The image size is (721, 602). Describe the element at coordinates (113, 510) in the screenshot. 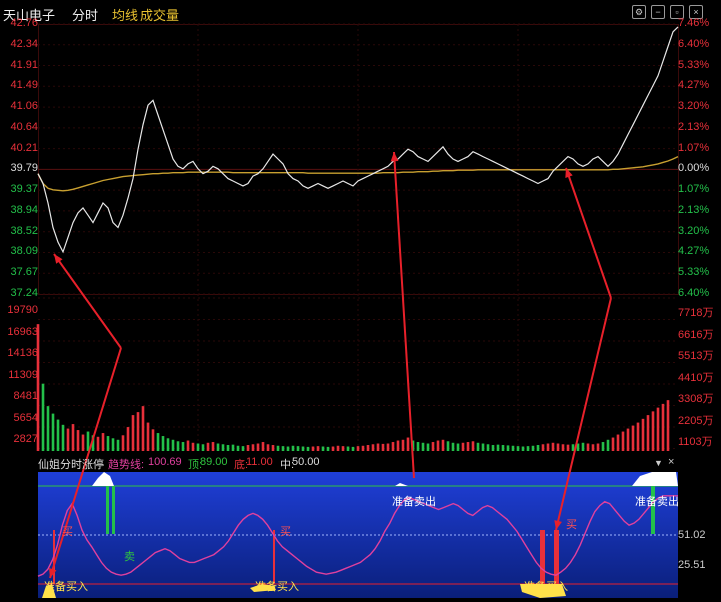

I see `green-signal-bar` at that location.